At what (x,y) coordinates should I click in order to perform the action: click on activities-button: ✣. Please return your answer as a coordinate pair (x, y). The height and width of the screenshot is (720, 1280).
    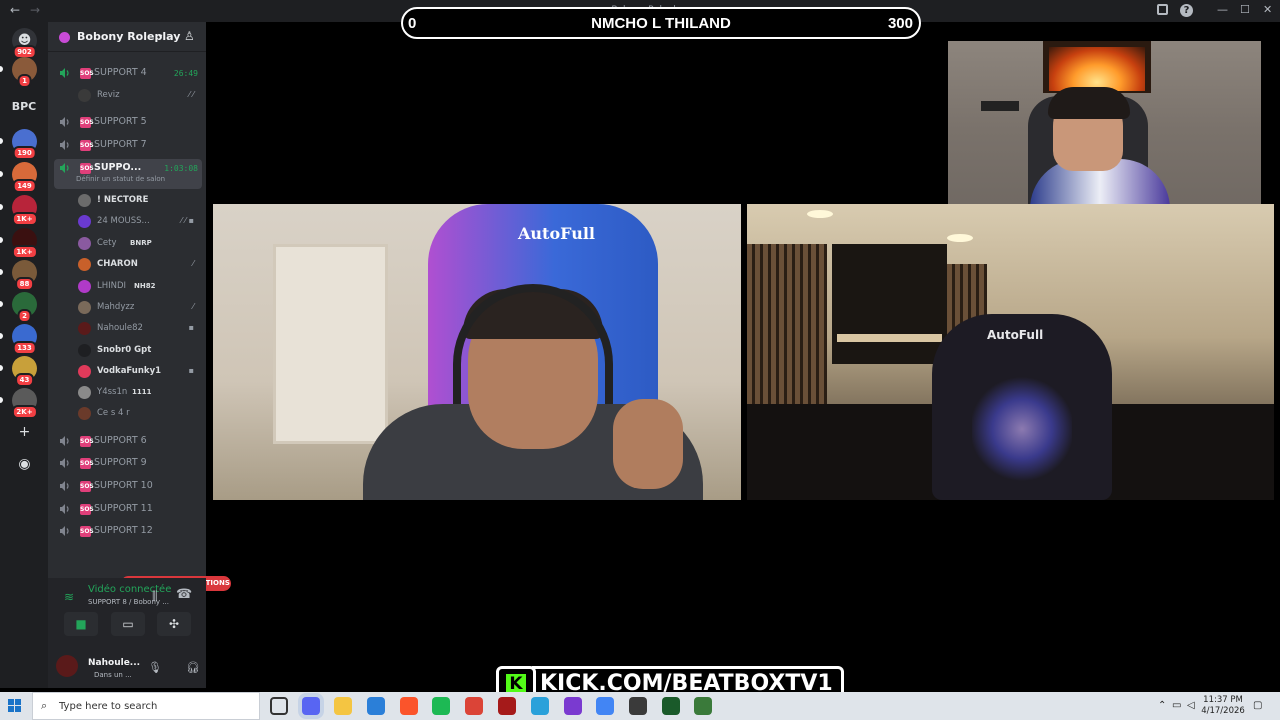
    Looking at the image, I should click on (174, 624).